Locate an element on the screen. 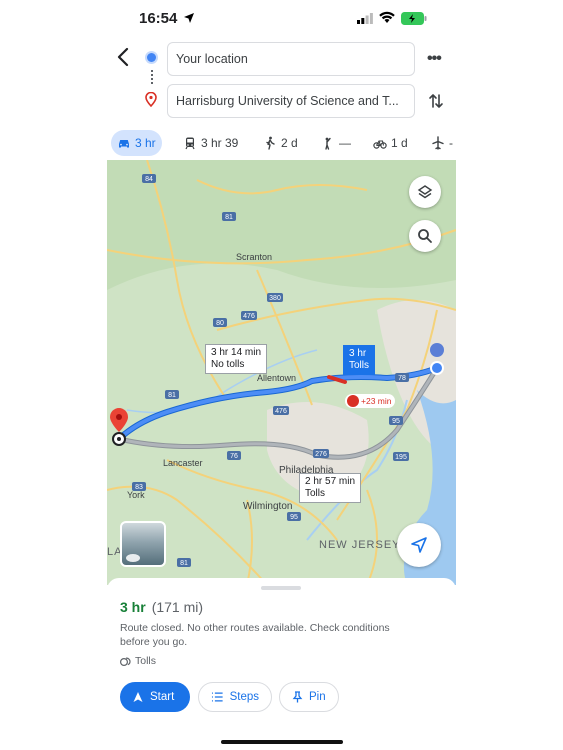  route-duration: 3 hr is located at coordinates (133, 607).